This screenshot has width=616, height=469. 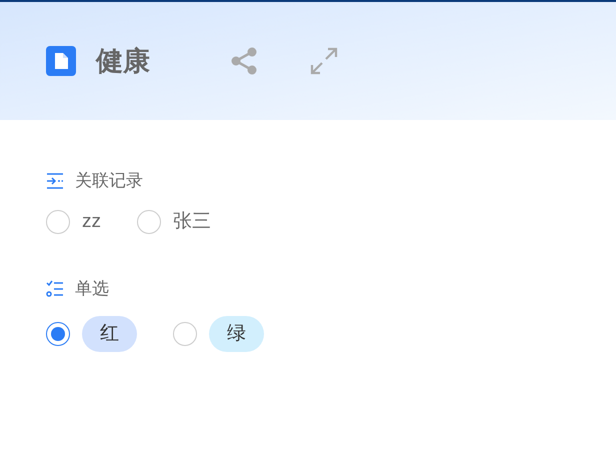 What do you see at coordinates (244, 61) in the screenshot?
I see `share-icon` at bounding box center [244, 61].